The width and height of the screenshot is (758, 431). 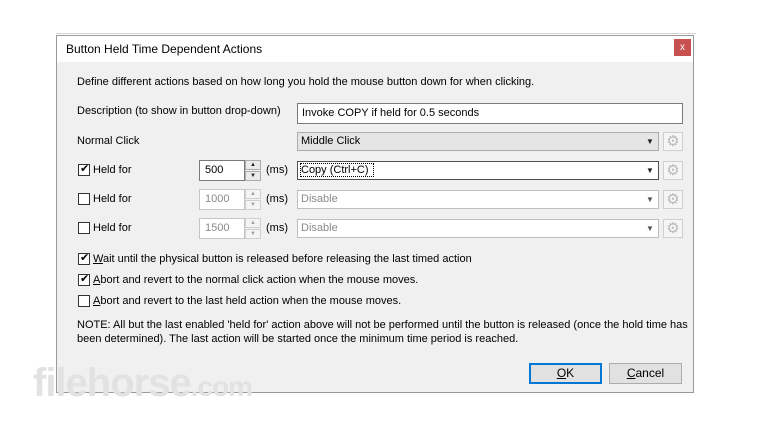 What do you see at coordinates (490, 113) in the screenshot?
I see `description-input: Invoke COPY if held for 0.5 seconds` at bounding box center [490, 113].